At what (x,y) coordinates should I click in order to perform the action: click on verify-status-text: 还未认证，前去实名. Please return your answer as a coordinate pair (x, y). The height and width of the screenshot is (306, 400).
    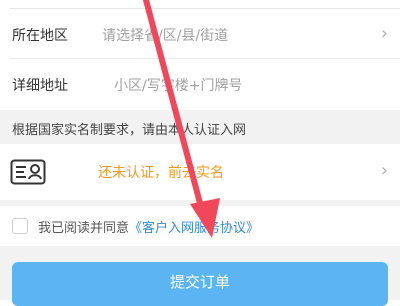
    Looking at the image, I should click on (161, 172).